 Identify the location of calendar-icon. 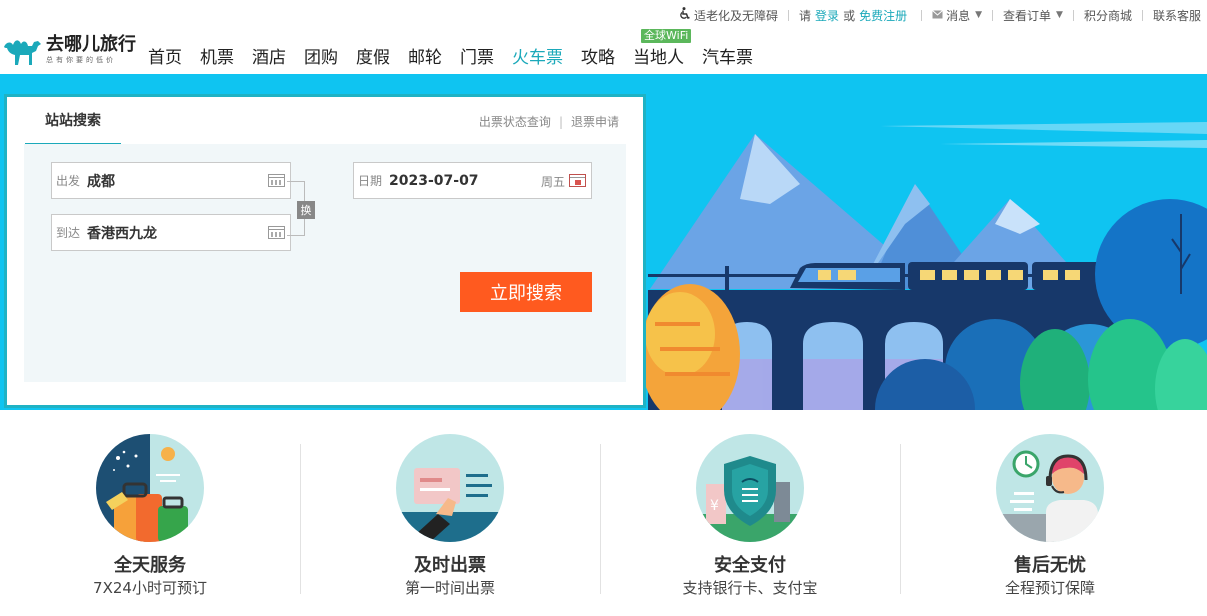
(577, 180).